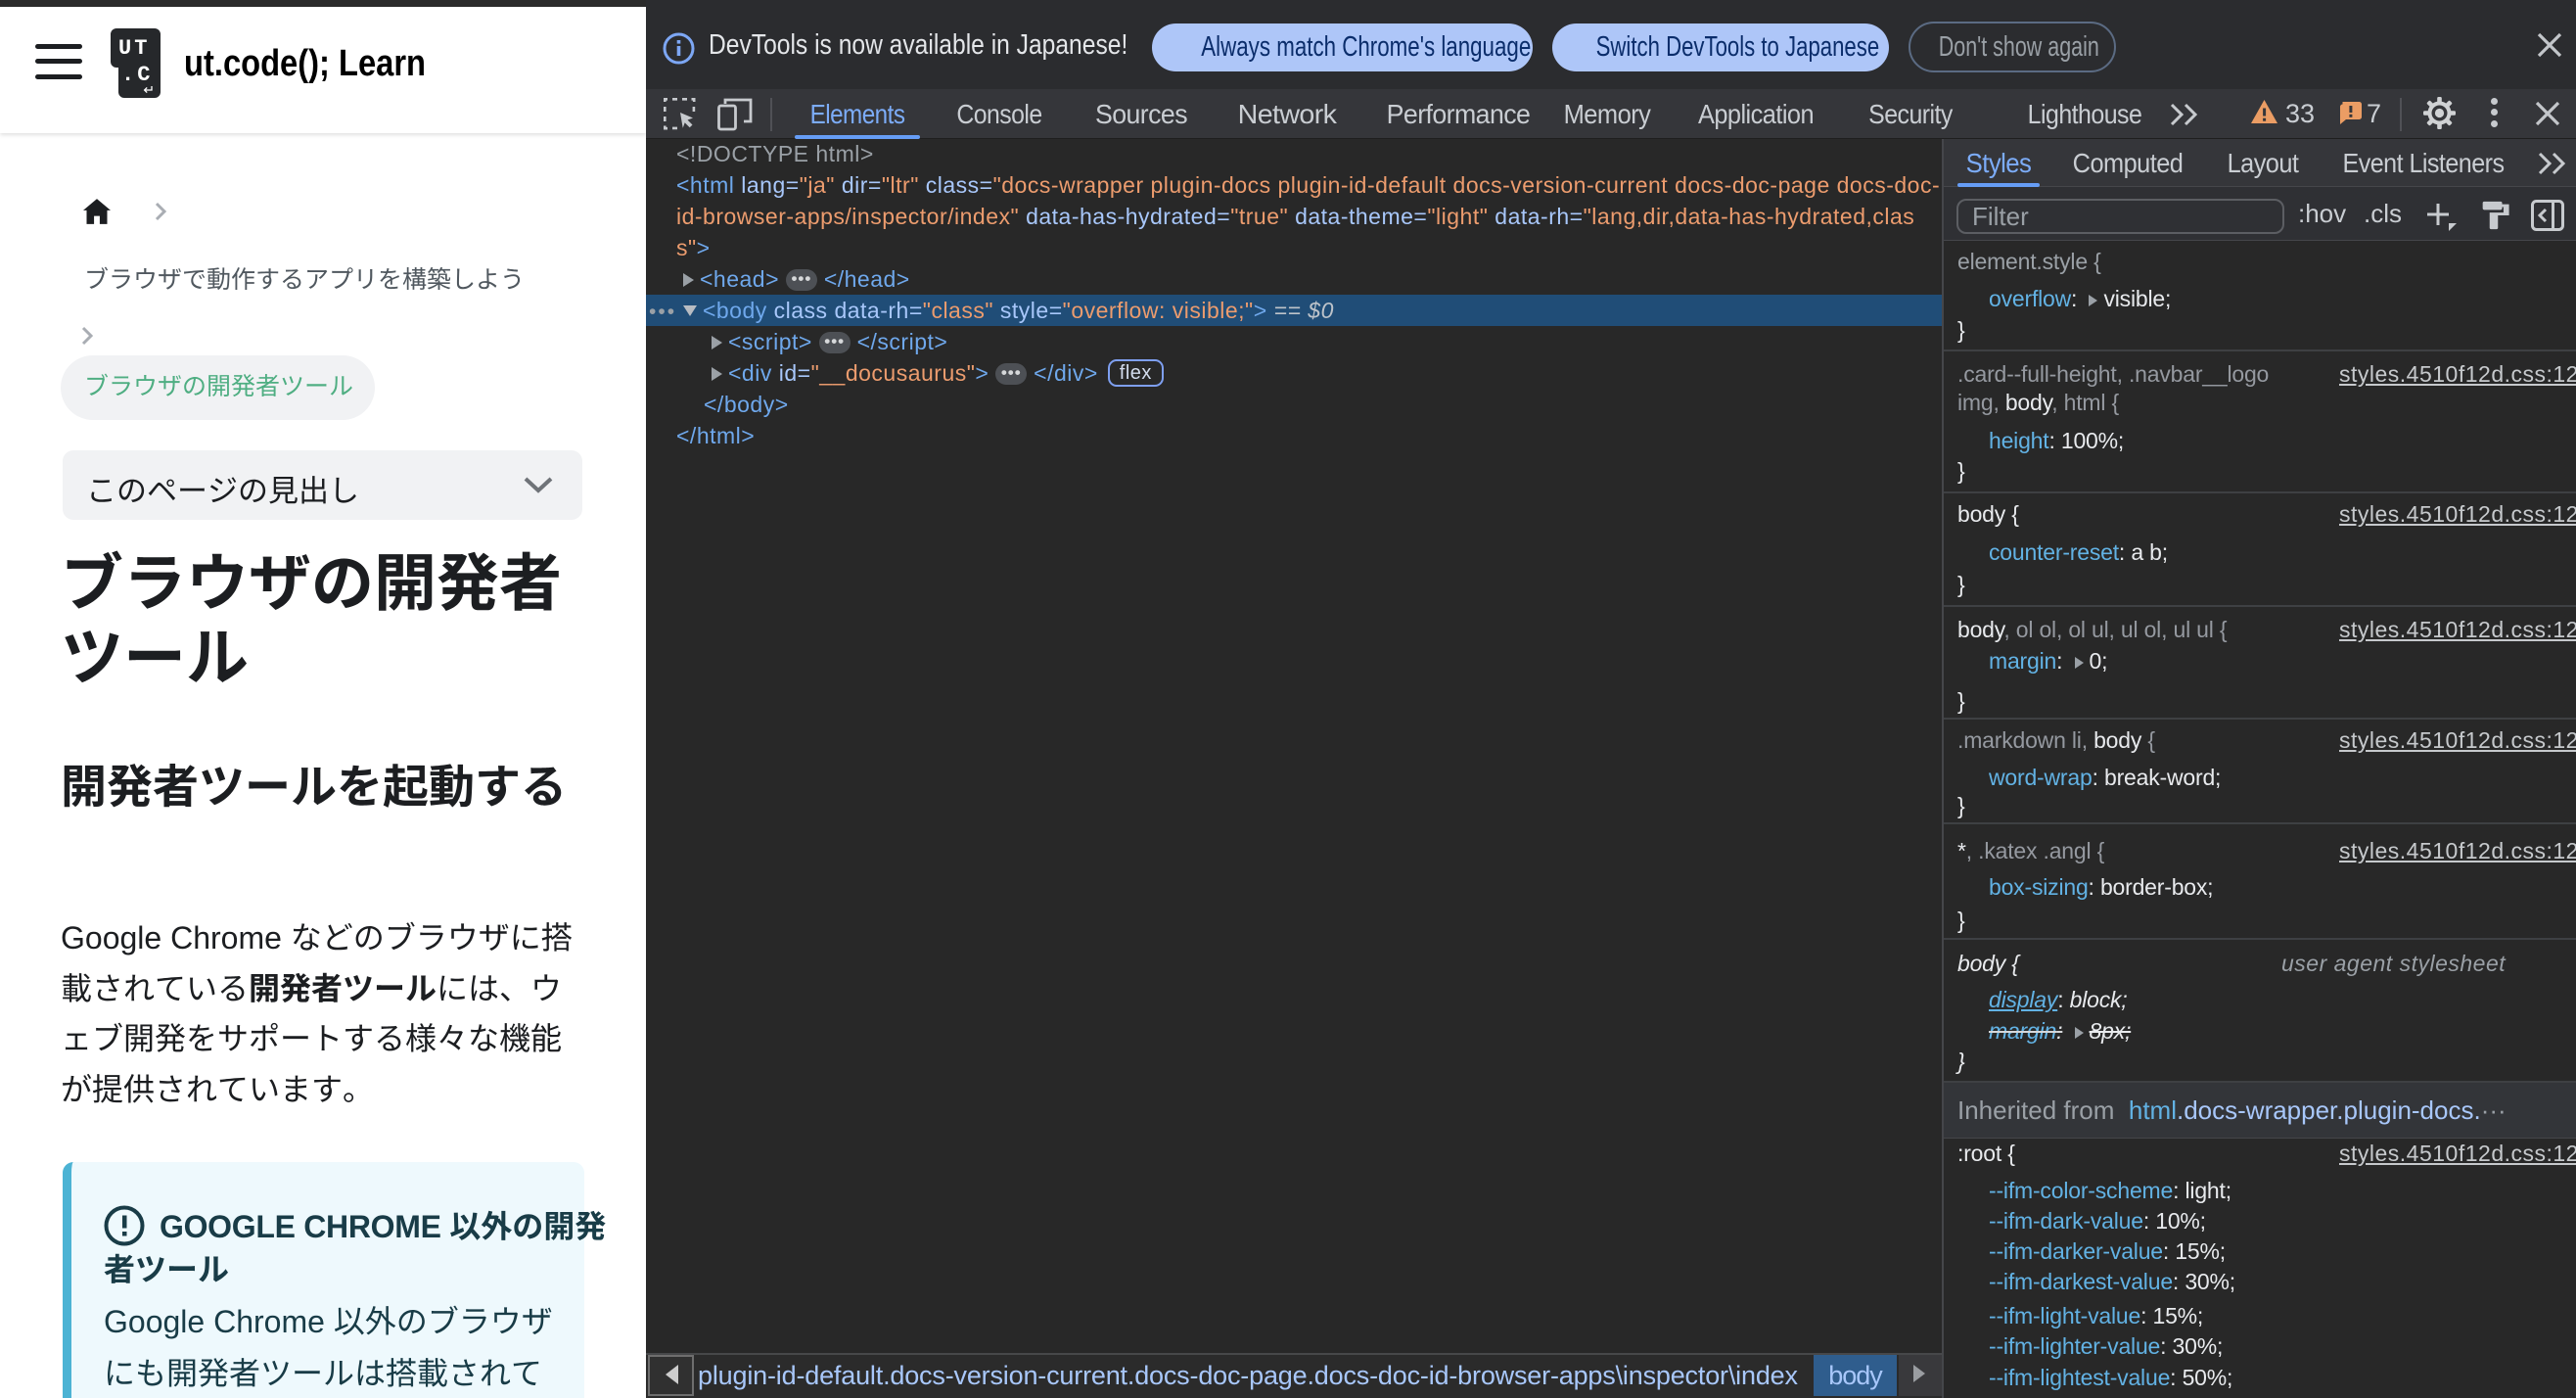 This screenshot has height=1398, width=2576. I want to click on svg-text: GOOGLE CHROME, so click(300, 1226).